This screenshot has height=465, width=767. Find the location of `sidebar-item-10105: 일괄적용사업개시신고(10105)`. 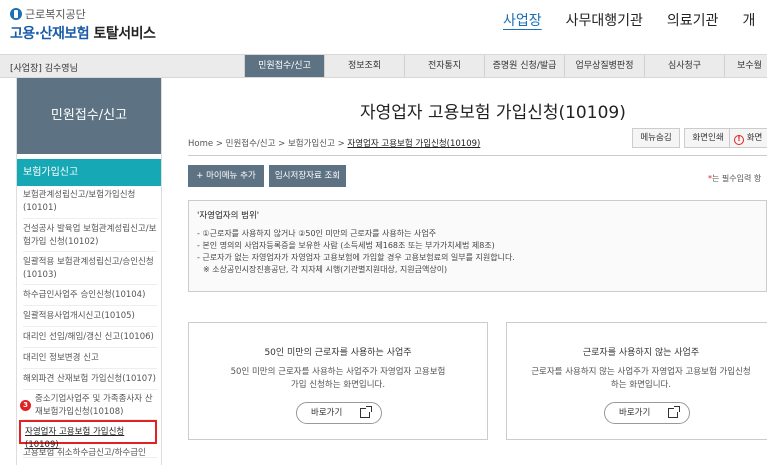

sidebar-item-10105: 일괄적용사업개시신고(10105) is located at coordinates (90, 316).